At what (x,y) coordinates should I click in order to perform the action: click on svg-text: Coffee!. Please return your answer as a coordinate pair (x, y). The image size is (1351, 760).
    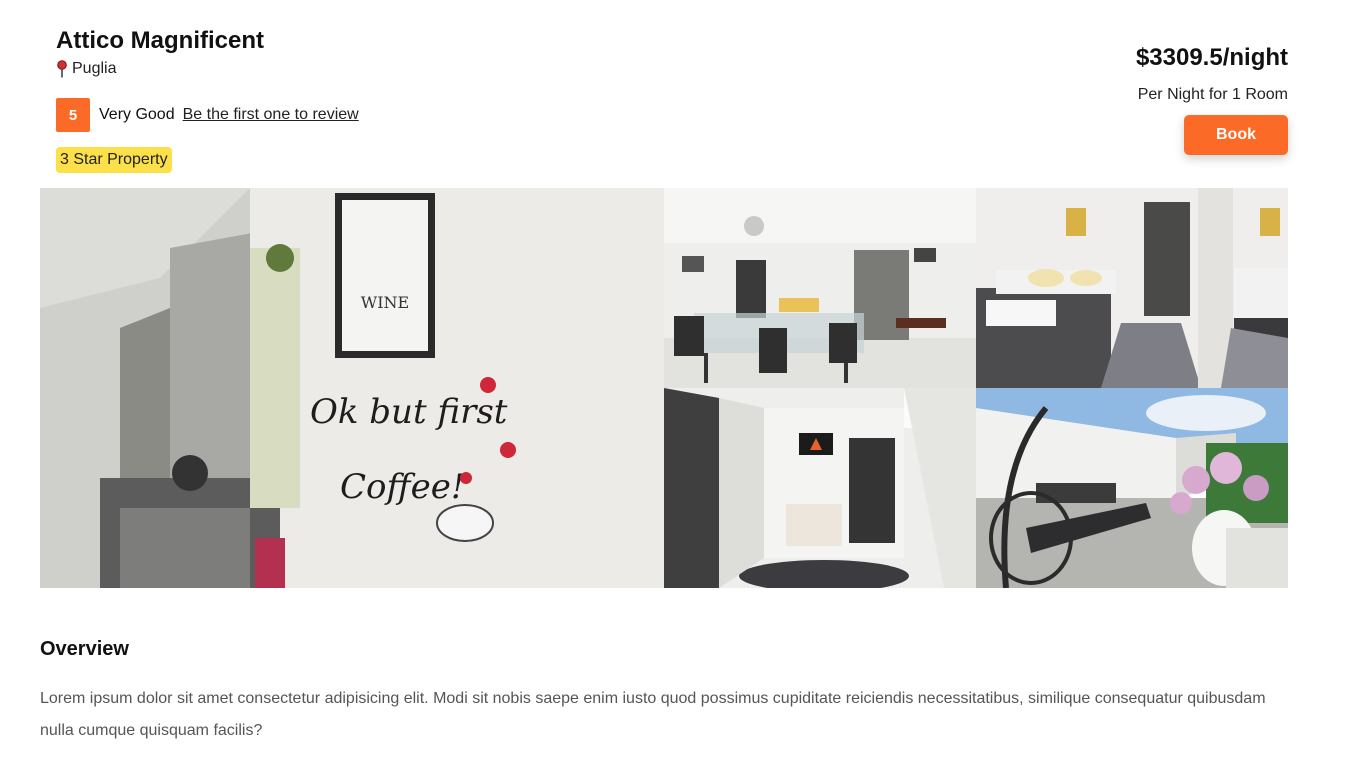
    Looking at the image, I should click on (402, 487).